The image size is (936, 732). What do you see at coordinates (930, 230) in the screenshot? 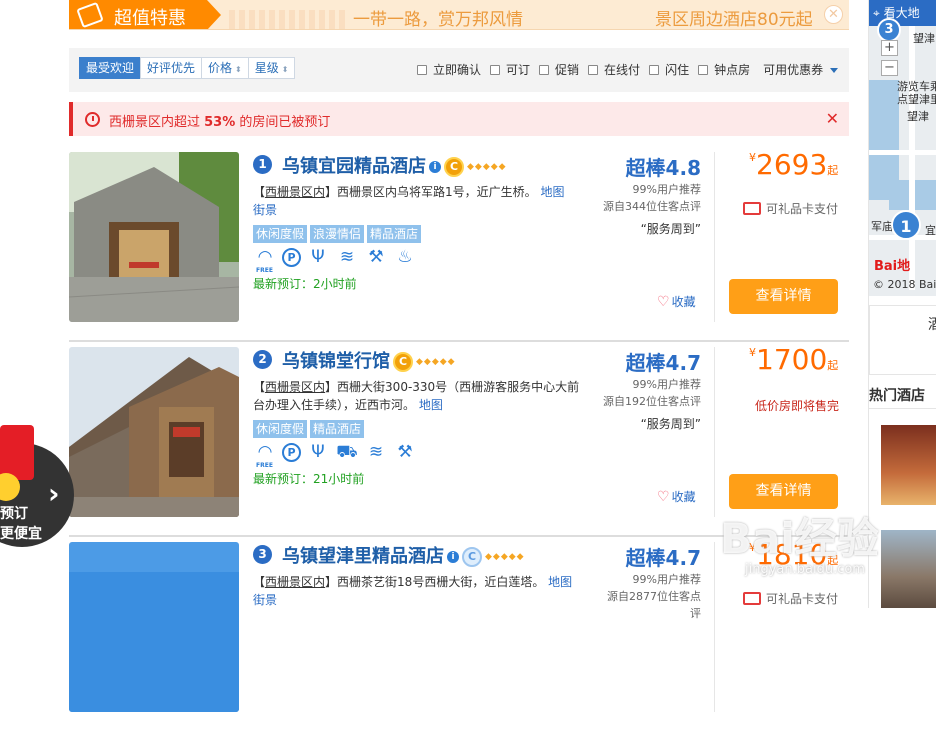
I see `map-label: 宜` at bounding box center [930, 230].